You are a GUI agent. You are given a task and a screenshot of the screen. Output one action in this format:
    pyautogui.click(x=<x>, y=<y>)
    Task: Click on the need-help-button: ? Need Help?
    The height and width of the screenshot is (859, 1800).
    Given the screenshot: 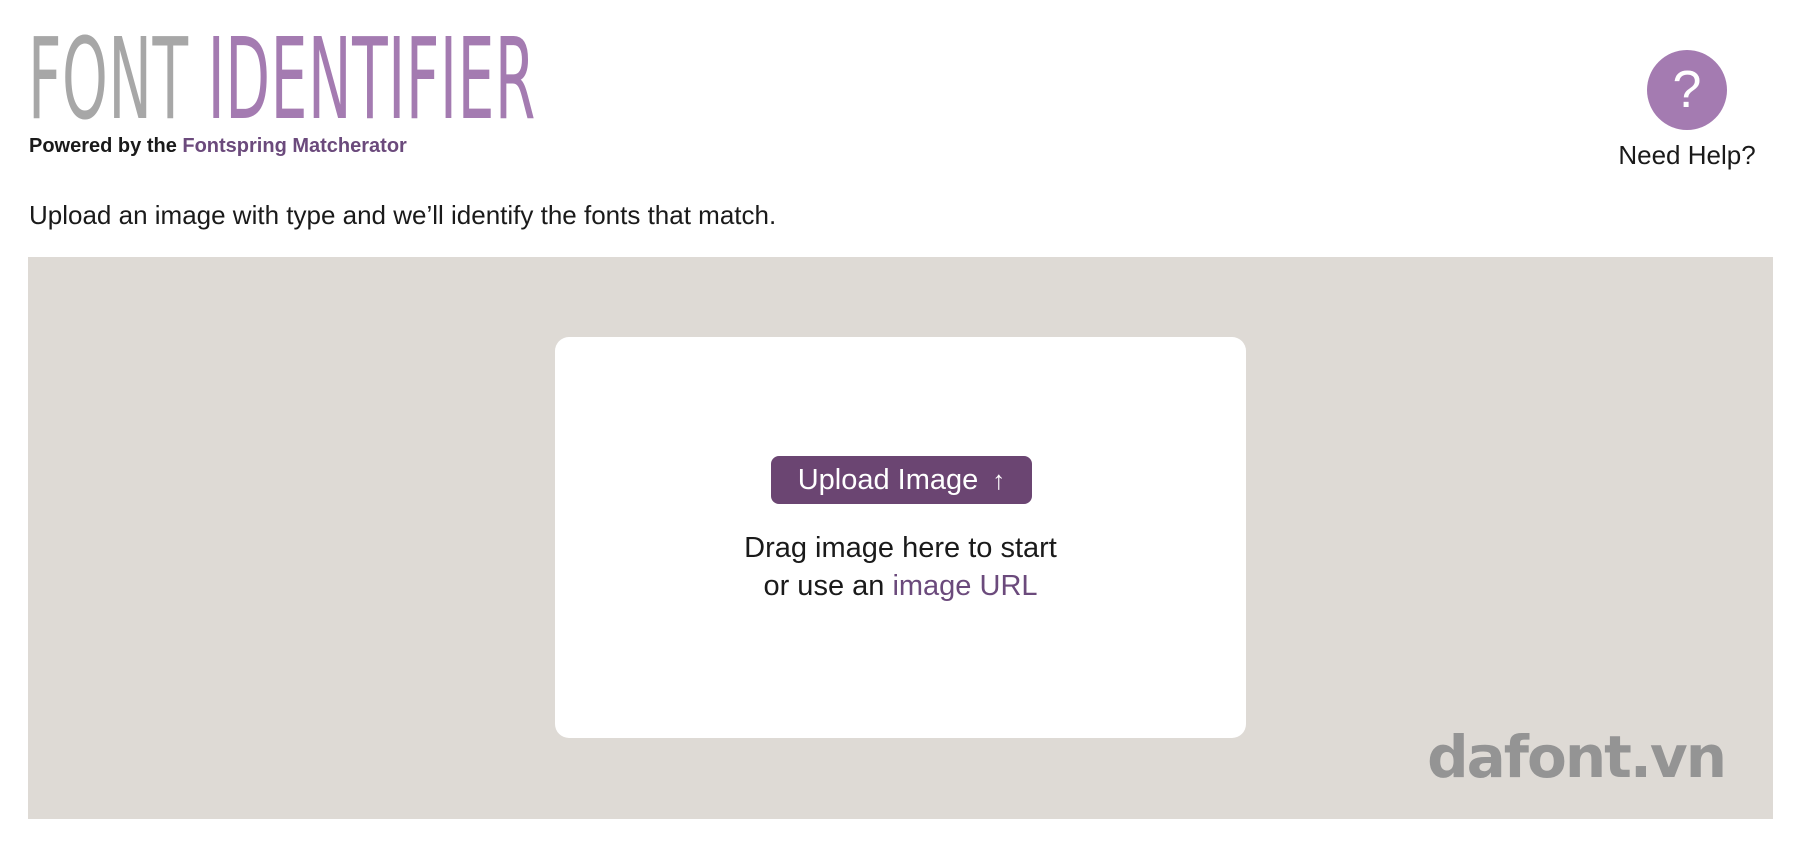 What is the action you would take?
    pyautogui.click(x=1687, y=110)
    